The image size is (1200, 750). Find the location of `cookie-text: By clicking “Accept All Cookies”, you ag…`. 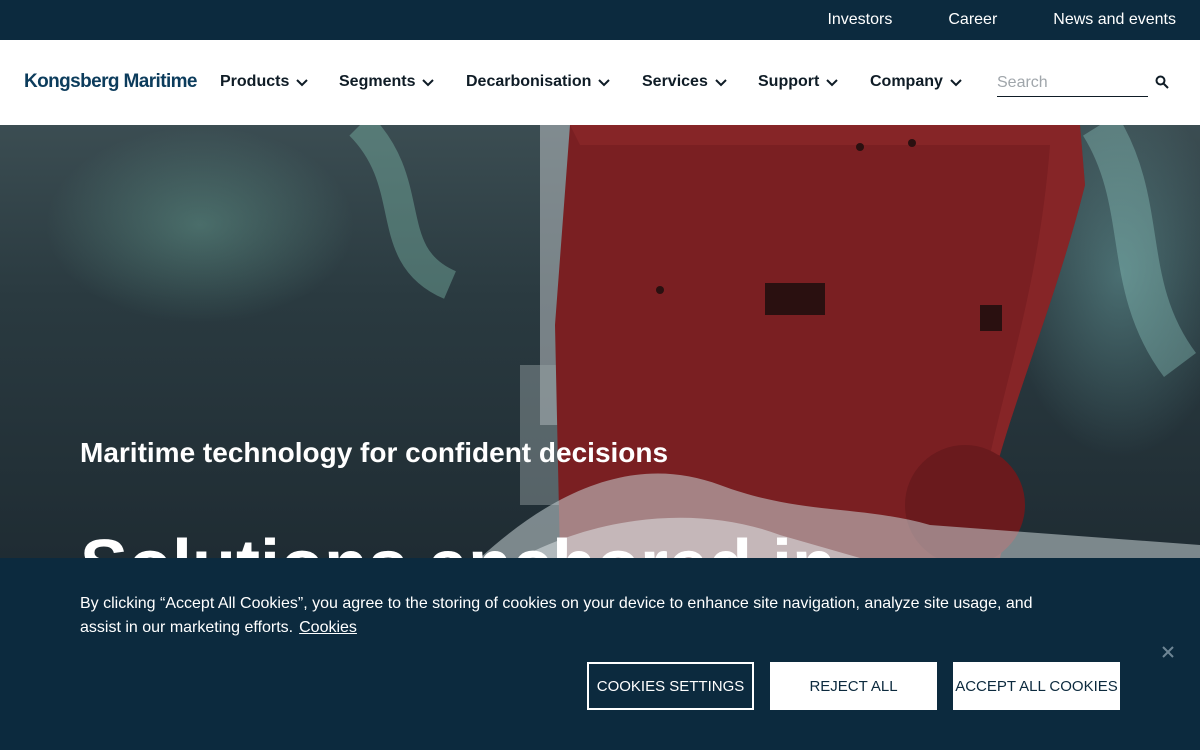

cookie-text: By clicking “Accept All Cookies”, you ag… is located at coordinates (556, 615).